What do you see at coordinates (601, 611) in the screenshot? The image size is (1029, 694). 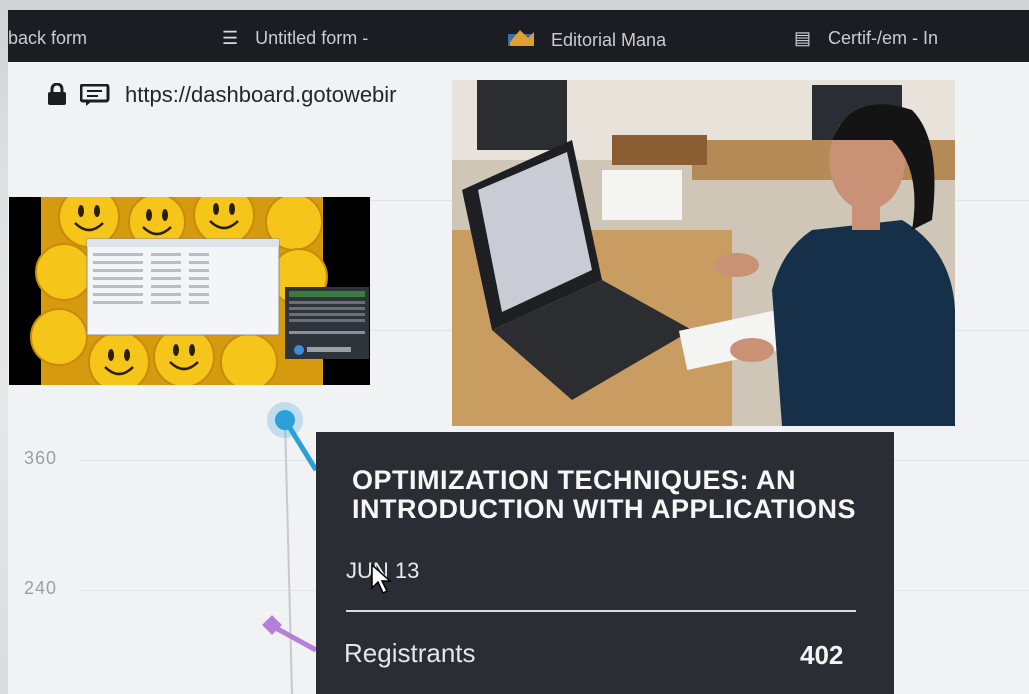 I see `tooltip-divider` at bounding box center [601, 611].